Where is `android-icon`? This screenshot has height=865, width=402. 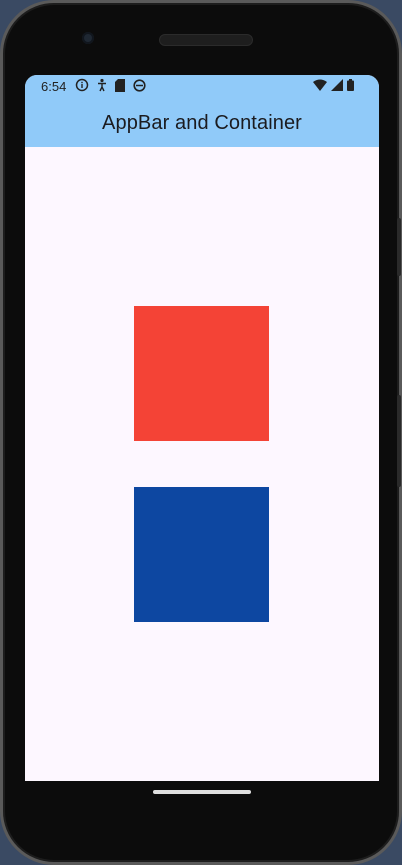
android-icon is located at coordinates (139, 85).